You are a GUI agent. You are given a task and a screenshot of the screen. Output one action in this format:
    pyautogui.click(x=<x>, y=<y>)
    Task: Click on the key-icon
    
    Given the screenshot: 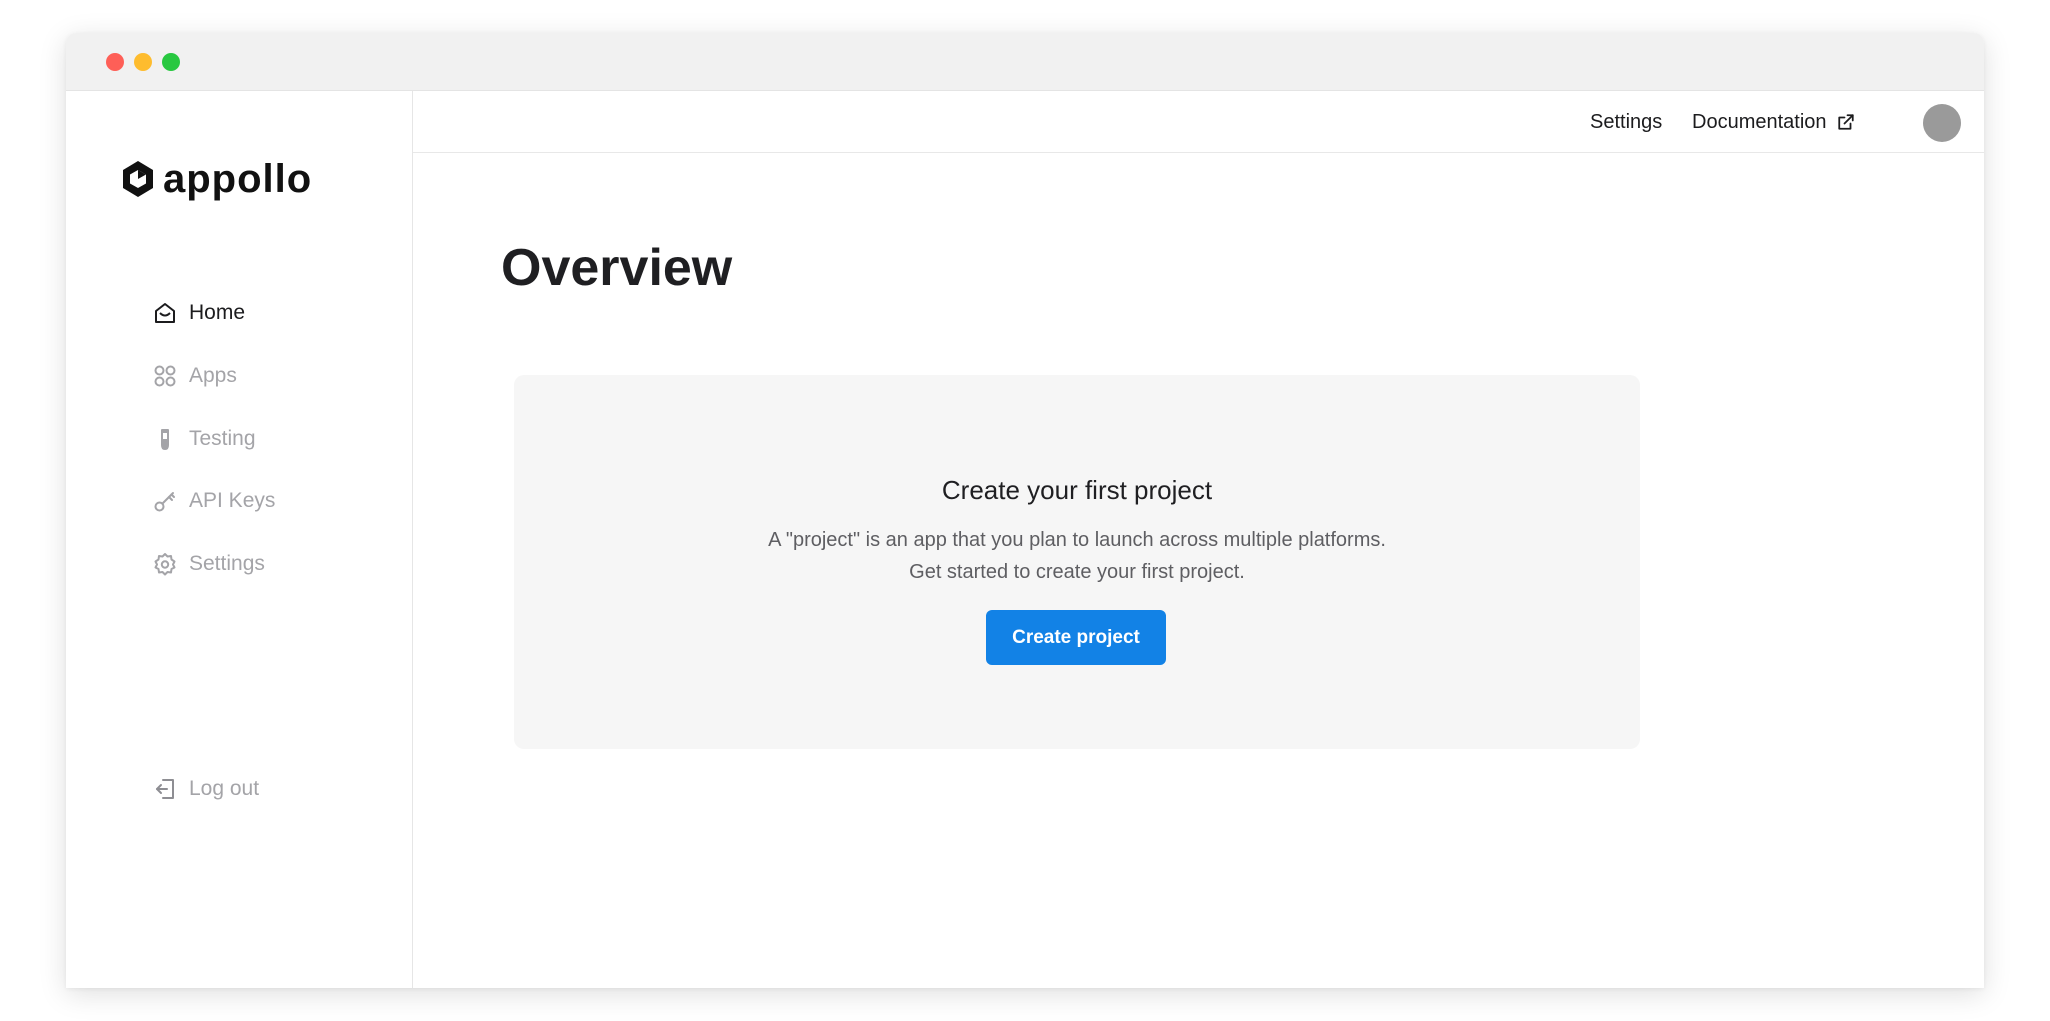 What is the action you would take?
    pyautogui.click(x=165, y=501)
    